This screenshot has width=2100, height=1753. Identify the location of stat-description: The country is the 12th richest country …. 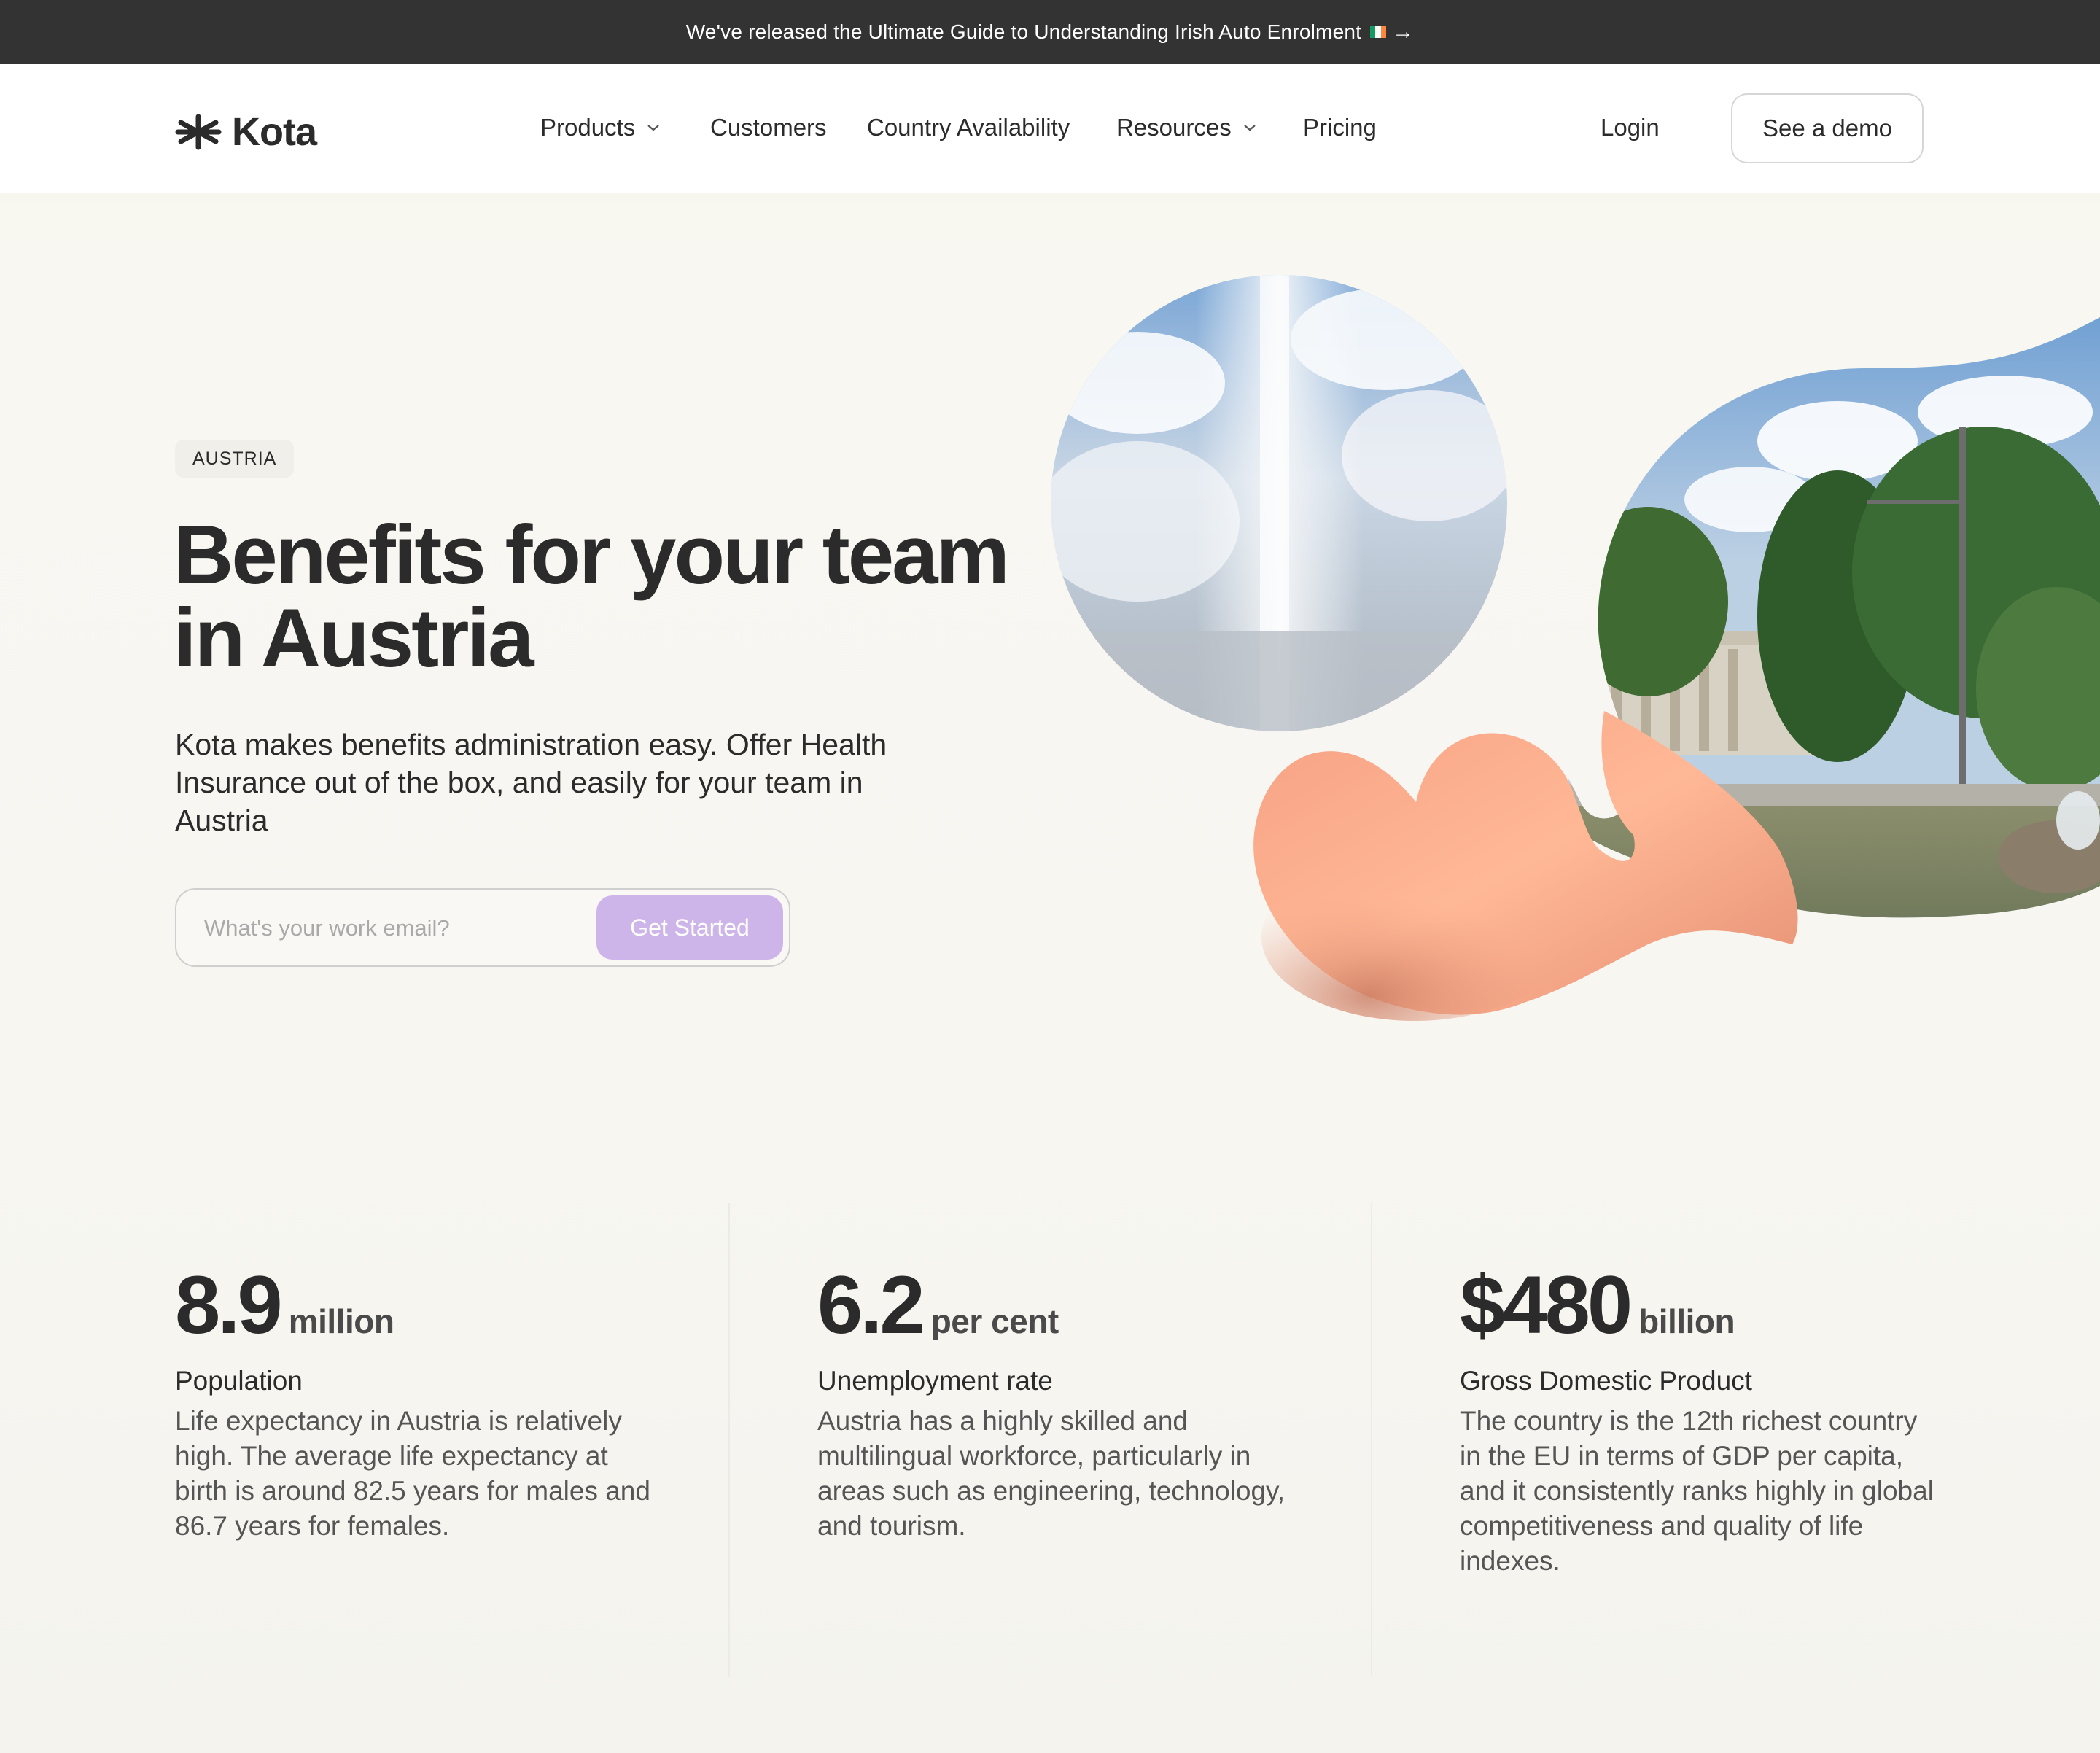
(1697, 1491).